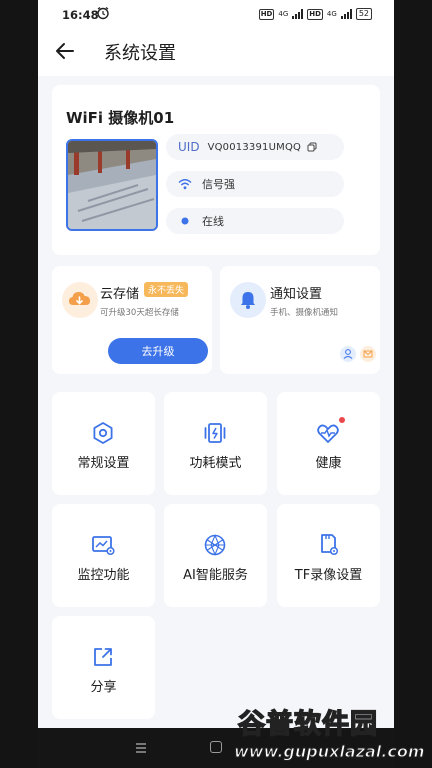 The image size is (432, 768). Describe the element at coordinates (80, 15) in the screenshot. I see `status-time: 16:48` at that location.